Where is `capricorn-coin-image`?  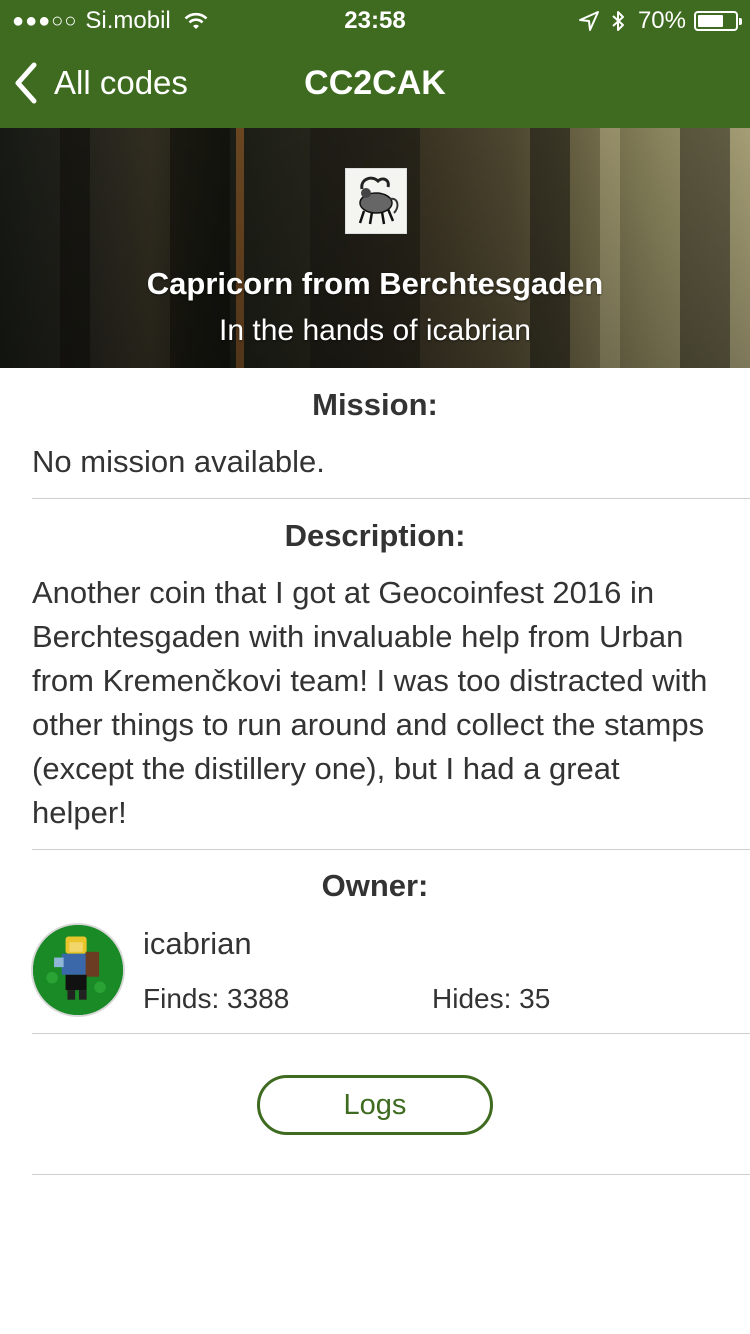
capricorn-coin-image is located at coordinates (376, 201).